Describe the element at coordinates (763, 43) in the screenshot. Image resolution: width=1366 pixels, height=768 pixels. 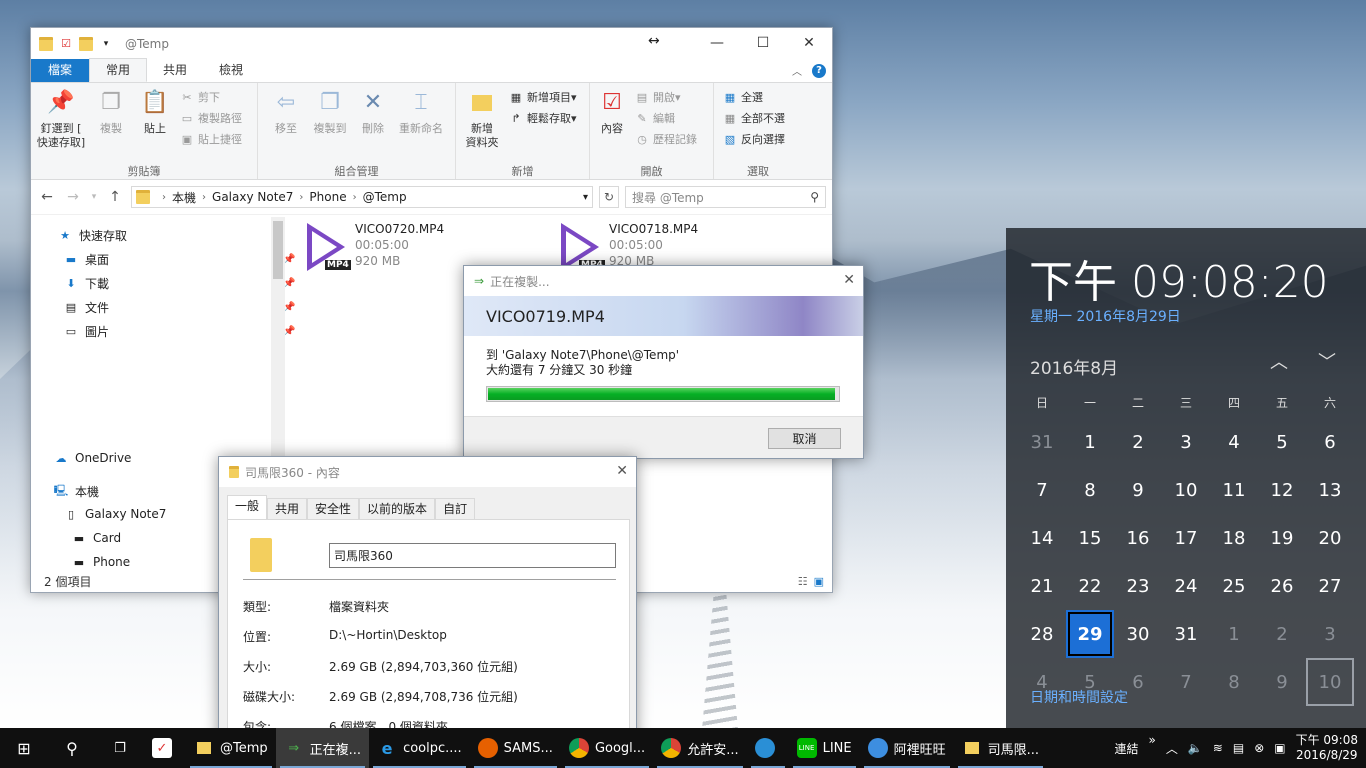
I see `maximize-button: ☐` at that location.